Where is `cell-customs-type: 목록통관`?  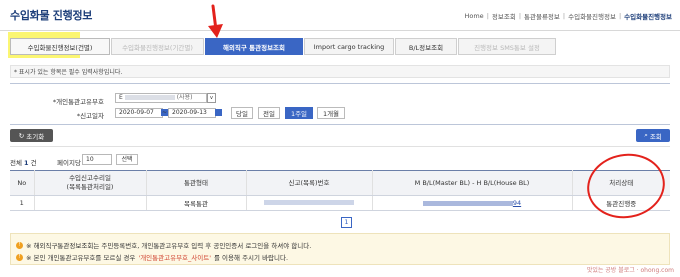 cell-customs-type: 목록통관 is located at coordinates (196, 203).